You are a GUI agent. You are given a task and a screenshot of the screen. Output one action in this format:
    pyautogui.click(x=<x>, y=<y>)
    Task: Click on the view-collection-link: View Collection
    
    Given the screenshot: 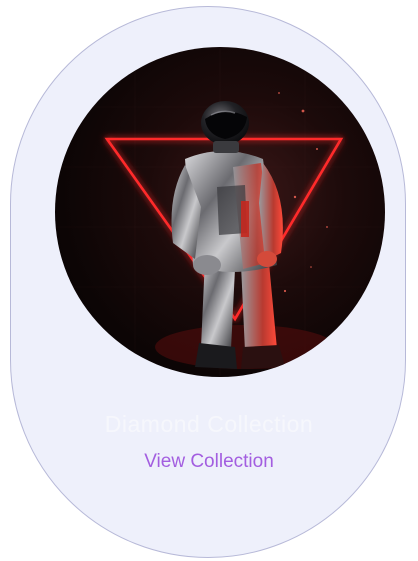 What is the action you would take?
    pyautogui.click(x=209, y=462)
    